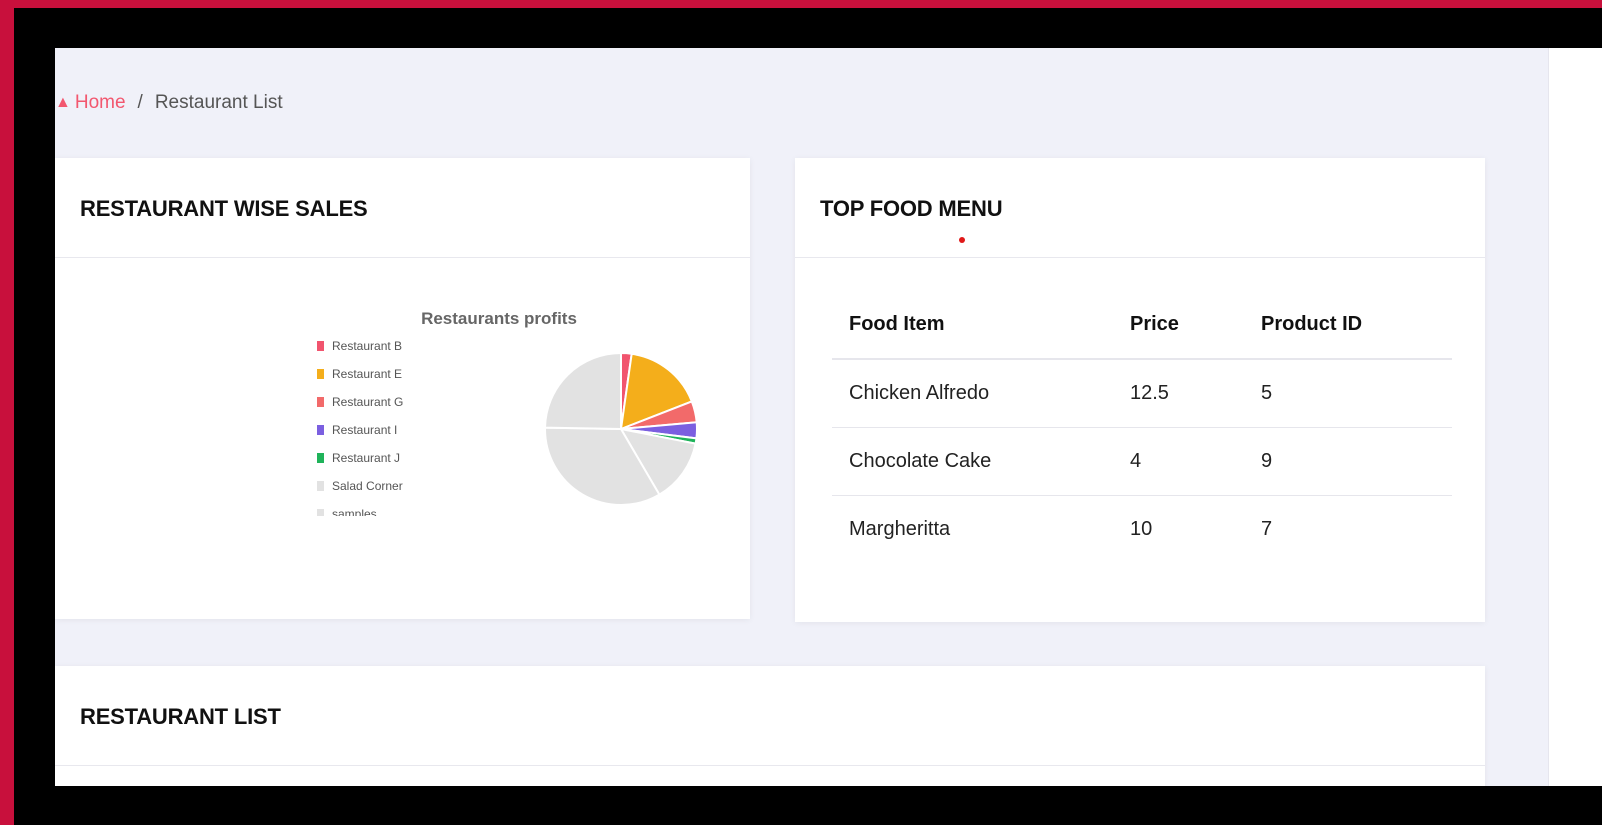  I want to click on price-cell: 10, so click(1141, 529).